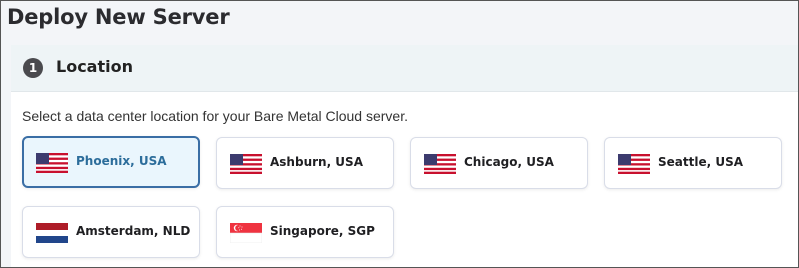 This screenshot has width=799, height=268. I want to click on location-card-seattle: Seattle, USA, so click(693, 163).